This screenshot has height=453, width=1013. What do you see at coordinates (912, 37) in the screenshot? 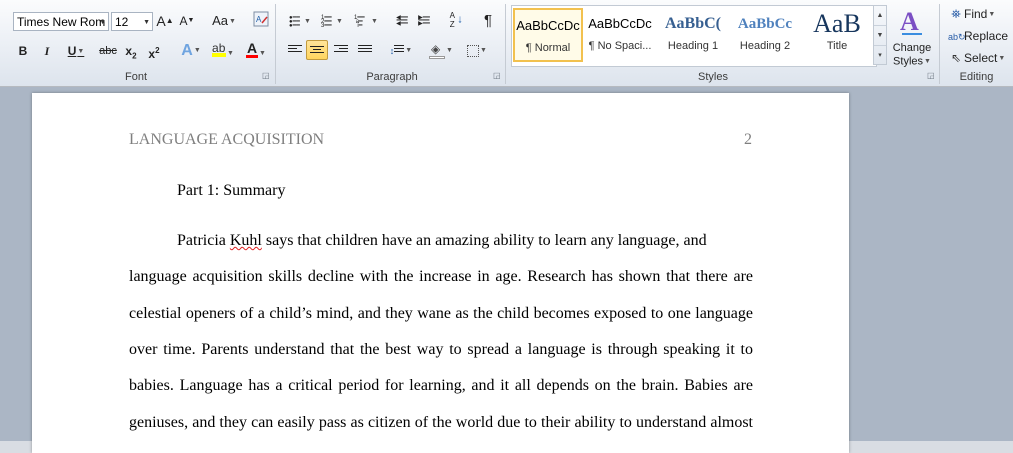
I see `change-styles-button: A Change Styles▼` at bounding box center [912, 37].